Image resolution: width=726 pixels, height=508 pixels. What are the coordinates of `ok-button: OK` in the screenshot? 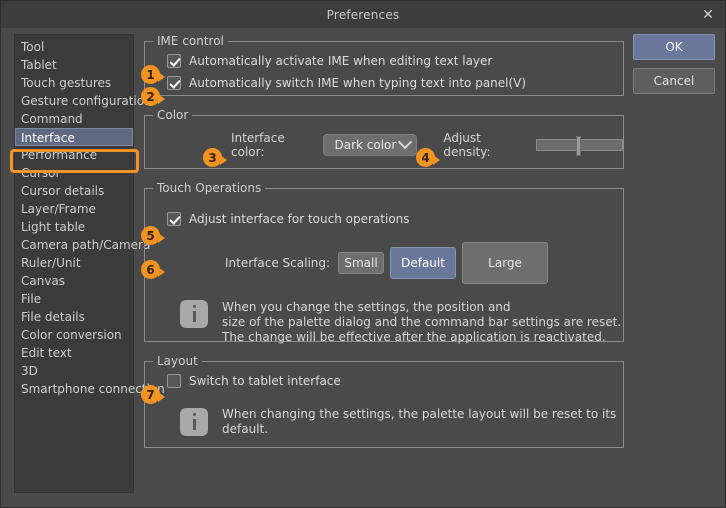 It's located at (674, 47).